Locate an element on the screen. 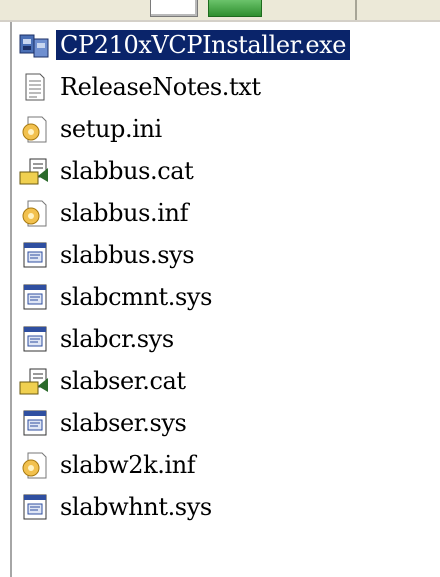 The height and width of the screenshot is (577, 440). file-name: slabwhnt.sys is located at coordinates (136, 507).